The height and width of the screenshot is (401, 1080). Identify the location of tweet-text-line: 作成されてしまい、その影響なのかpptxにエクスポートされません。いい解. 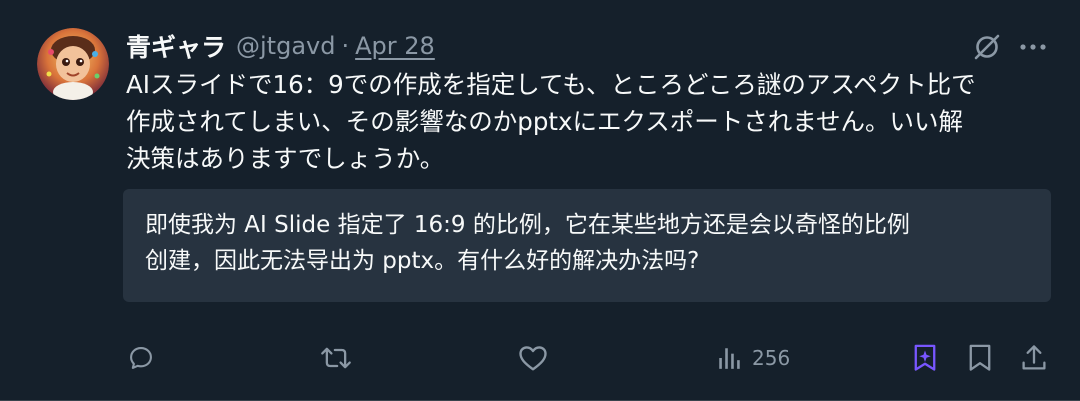
(545, 121).